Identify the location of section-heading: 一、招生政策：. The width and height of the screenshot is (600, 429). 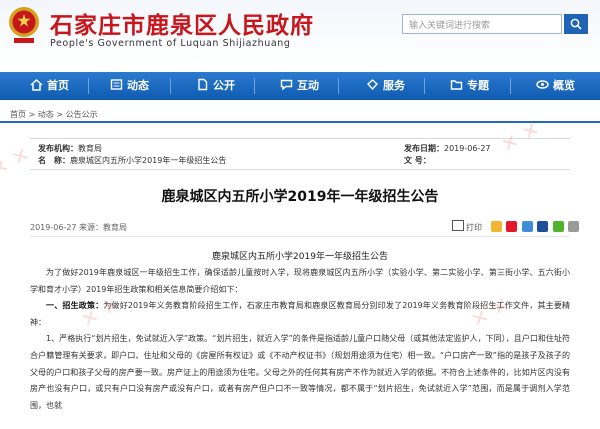
(75, 306).